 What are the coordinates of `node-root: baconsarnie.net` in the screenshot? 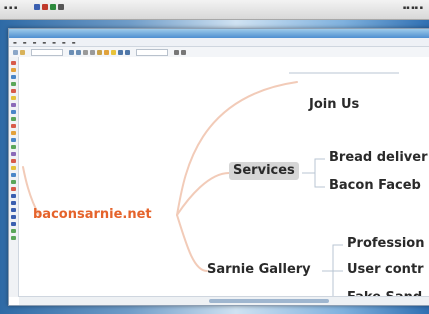 It's located at (92, 214).